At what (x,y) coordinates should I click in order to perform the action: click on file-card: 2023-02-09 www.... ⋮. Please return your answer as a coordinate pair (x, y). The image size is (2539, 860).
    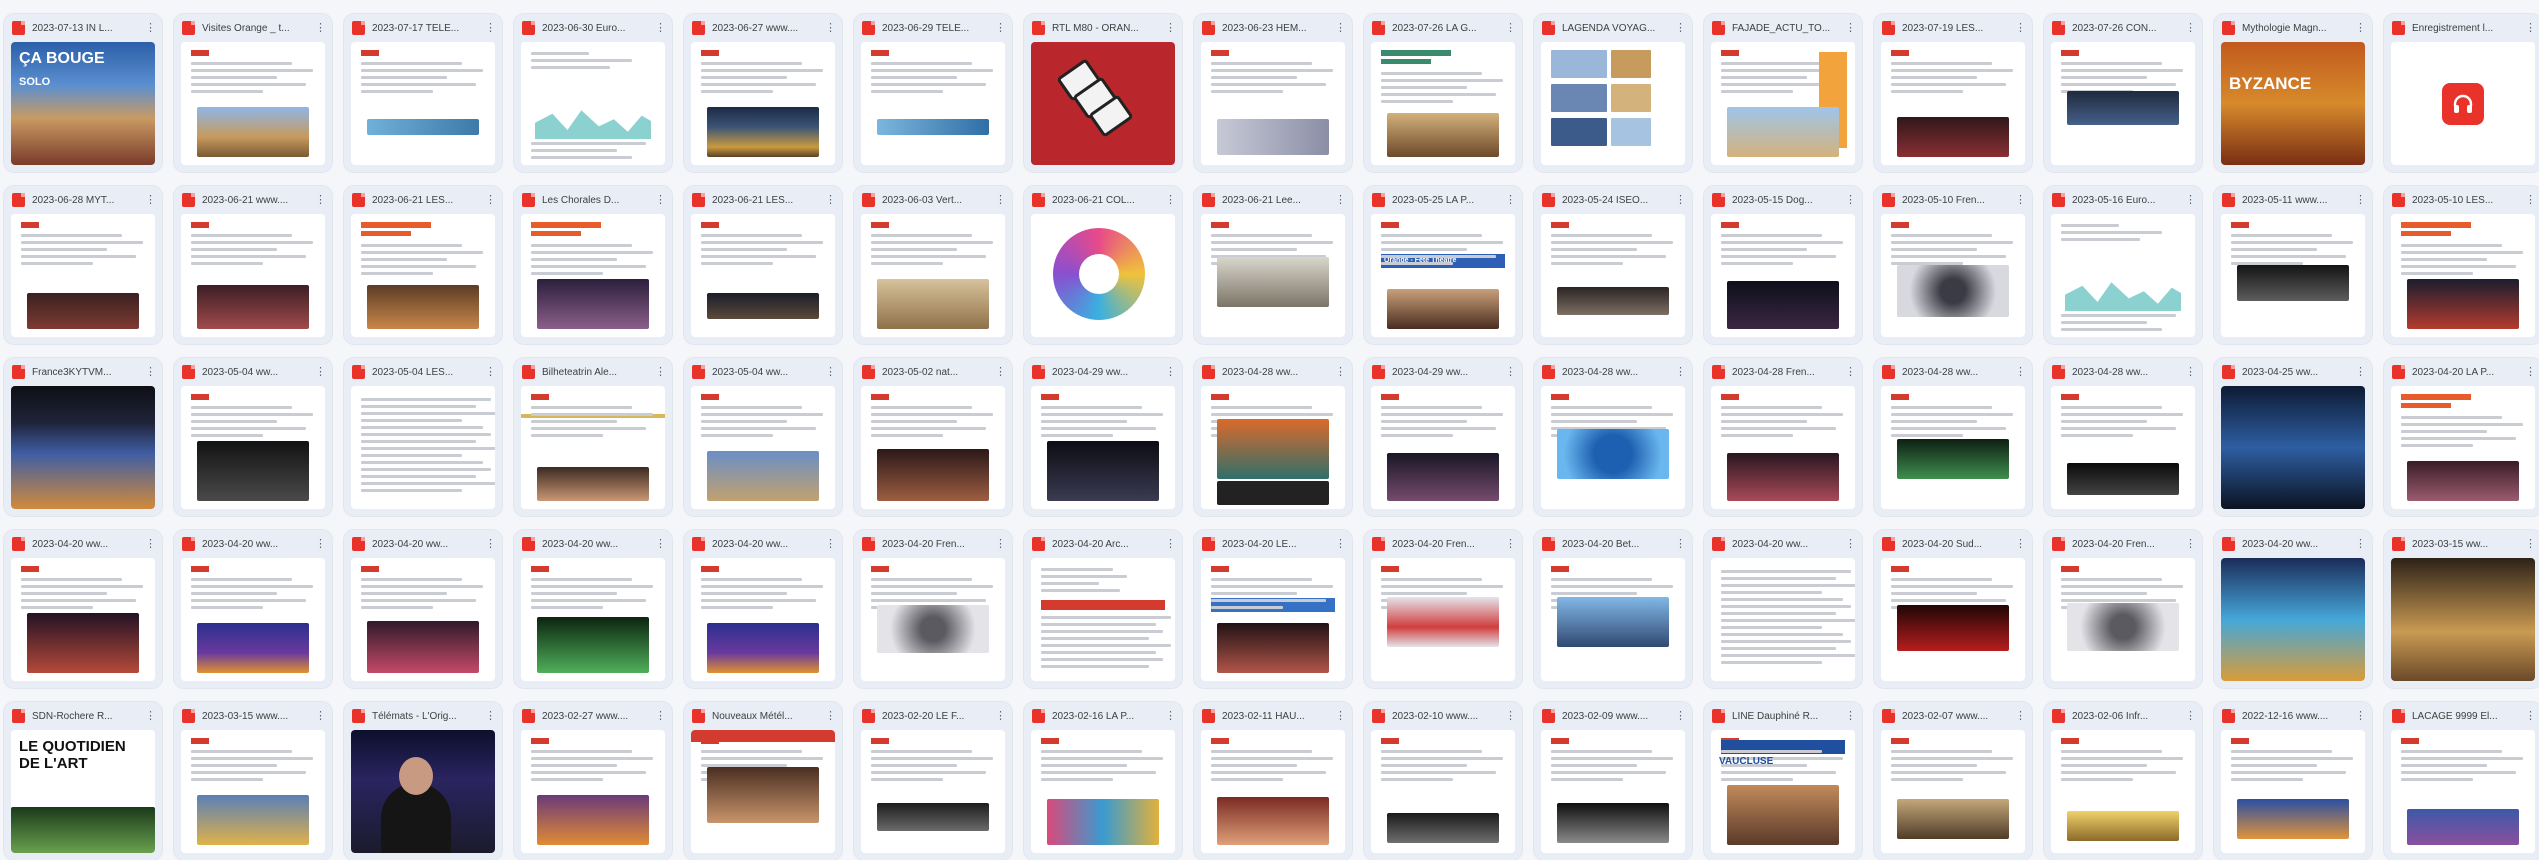
    Looking at the image, I should click on (1613, 781).